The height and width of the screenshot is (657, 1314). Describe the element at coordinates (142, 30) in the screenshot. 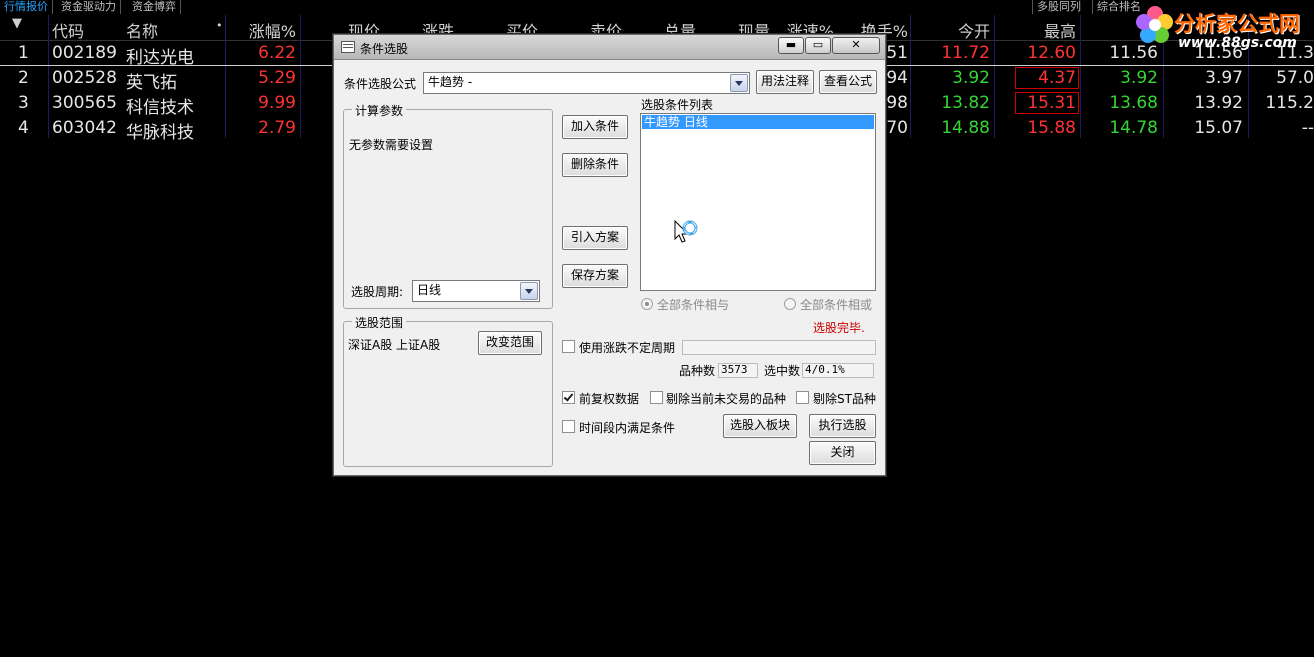

I see `header-name: 名称` at that location.